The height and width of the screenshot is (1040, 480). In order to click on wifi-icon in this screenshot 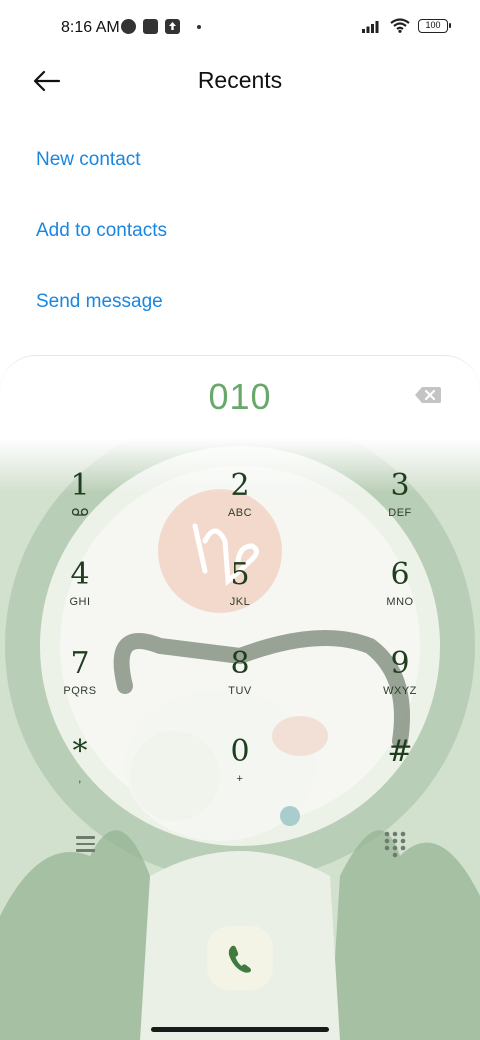, I will do `click(400, 25)`.